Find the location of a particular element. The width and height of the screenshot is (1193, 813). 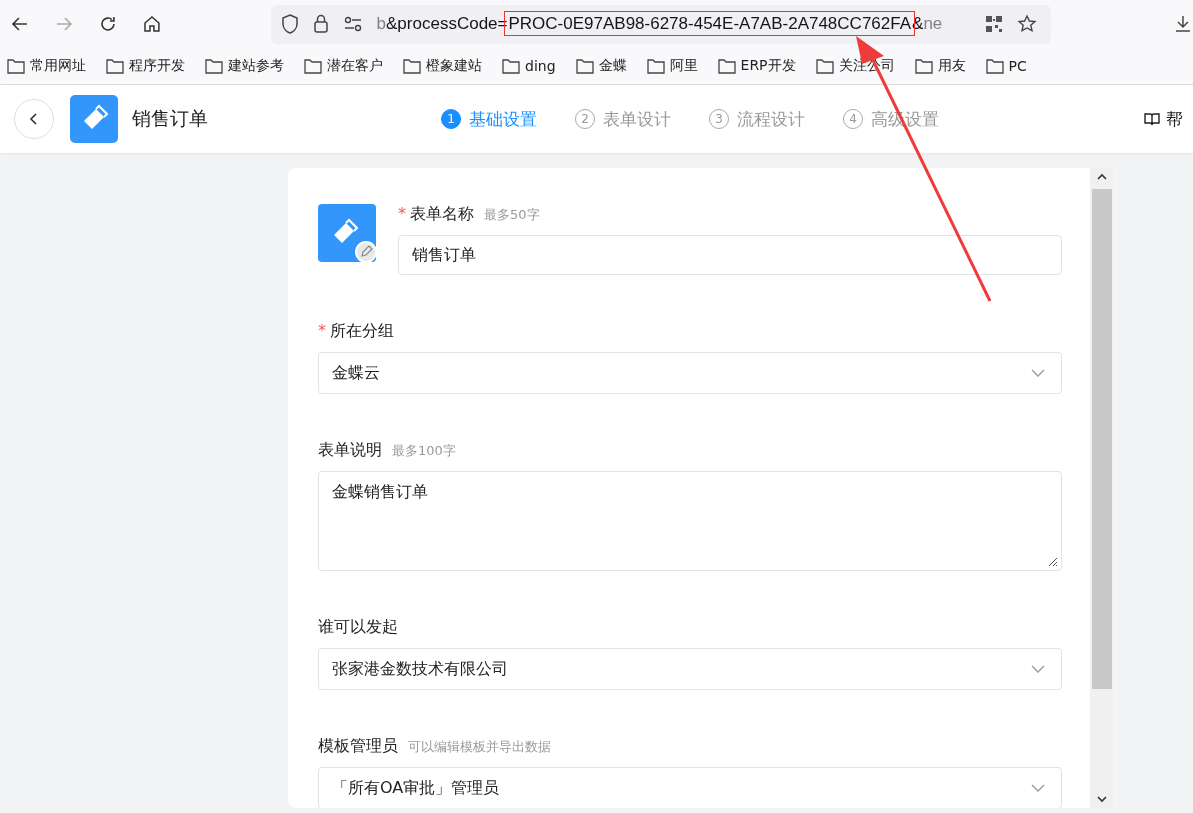

text-input: 销售订单 is located at coordinates (730, 255).